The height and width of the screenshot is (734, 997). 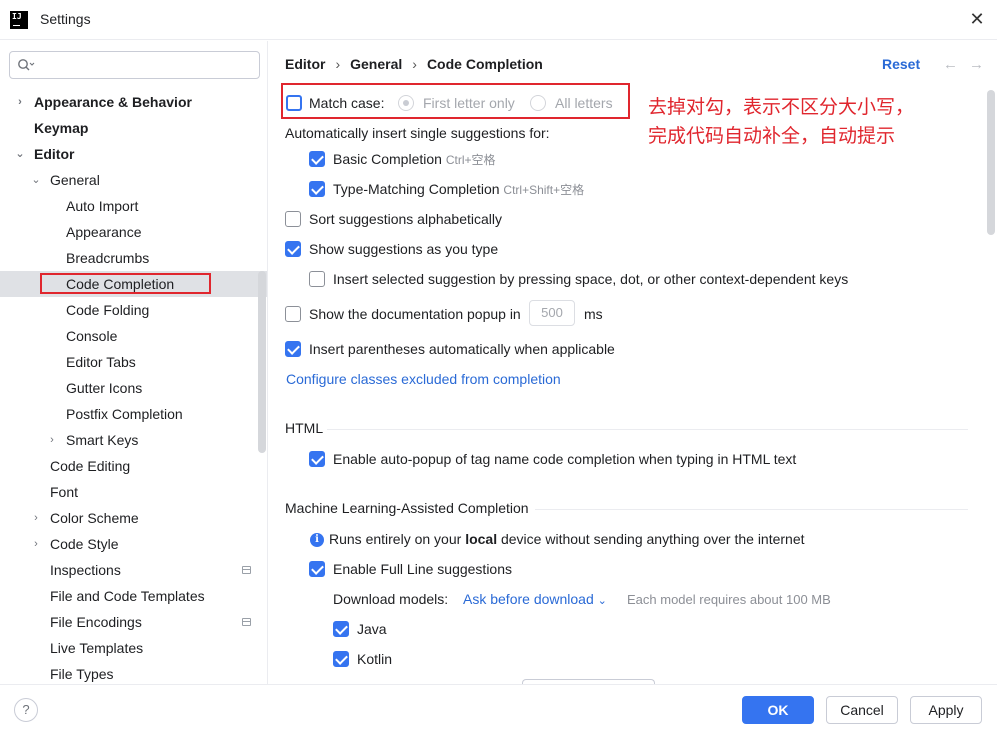 I want to click on java-label: Java, so click(x=372, y=629).